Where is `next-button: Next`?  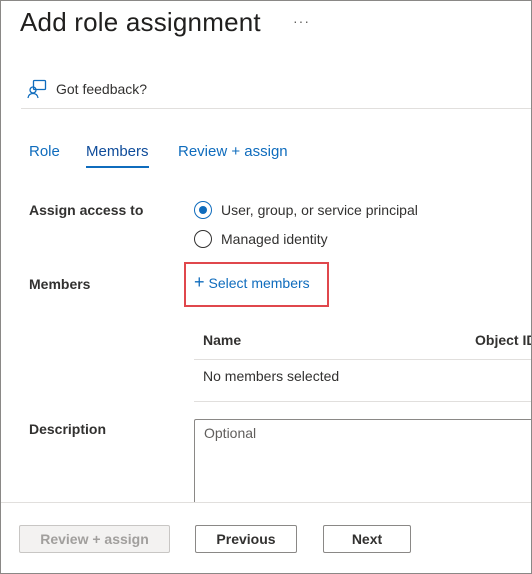 next-button: Next is located at coordinates (367, 539).